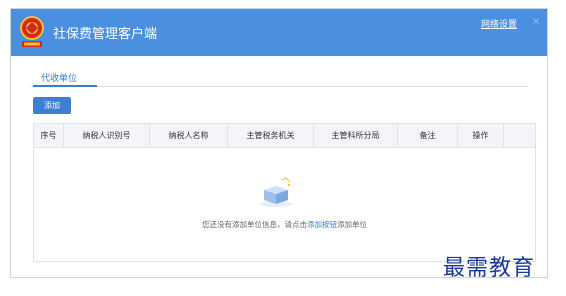 The height and width of the screenshot is (296, 566). I want to click on tab-divider, so click(279, 86).